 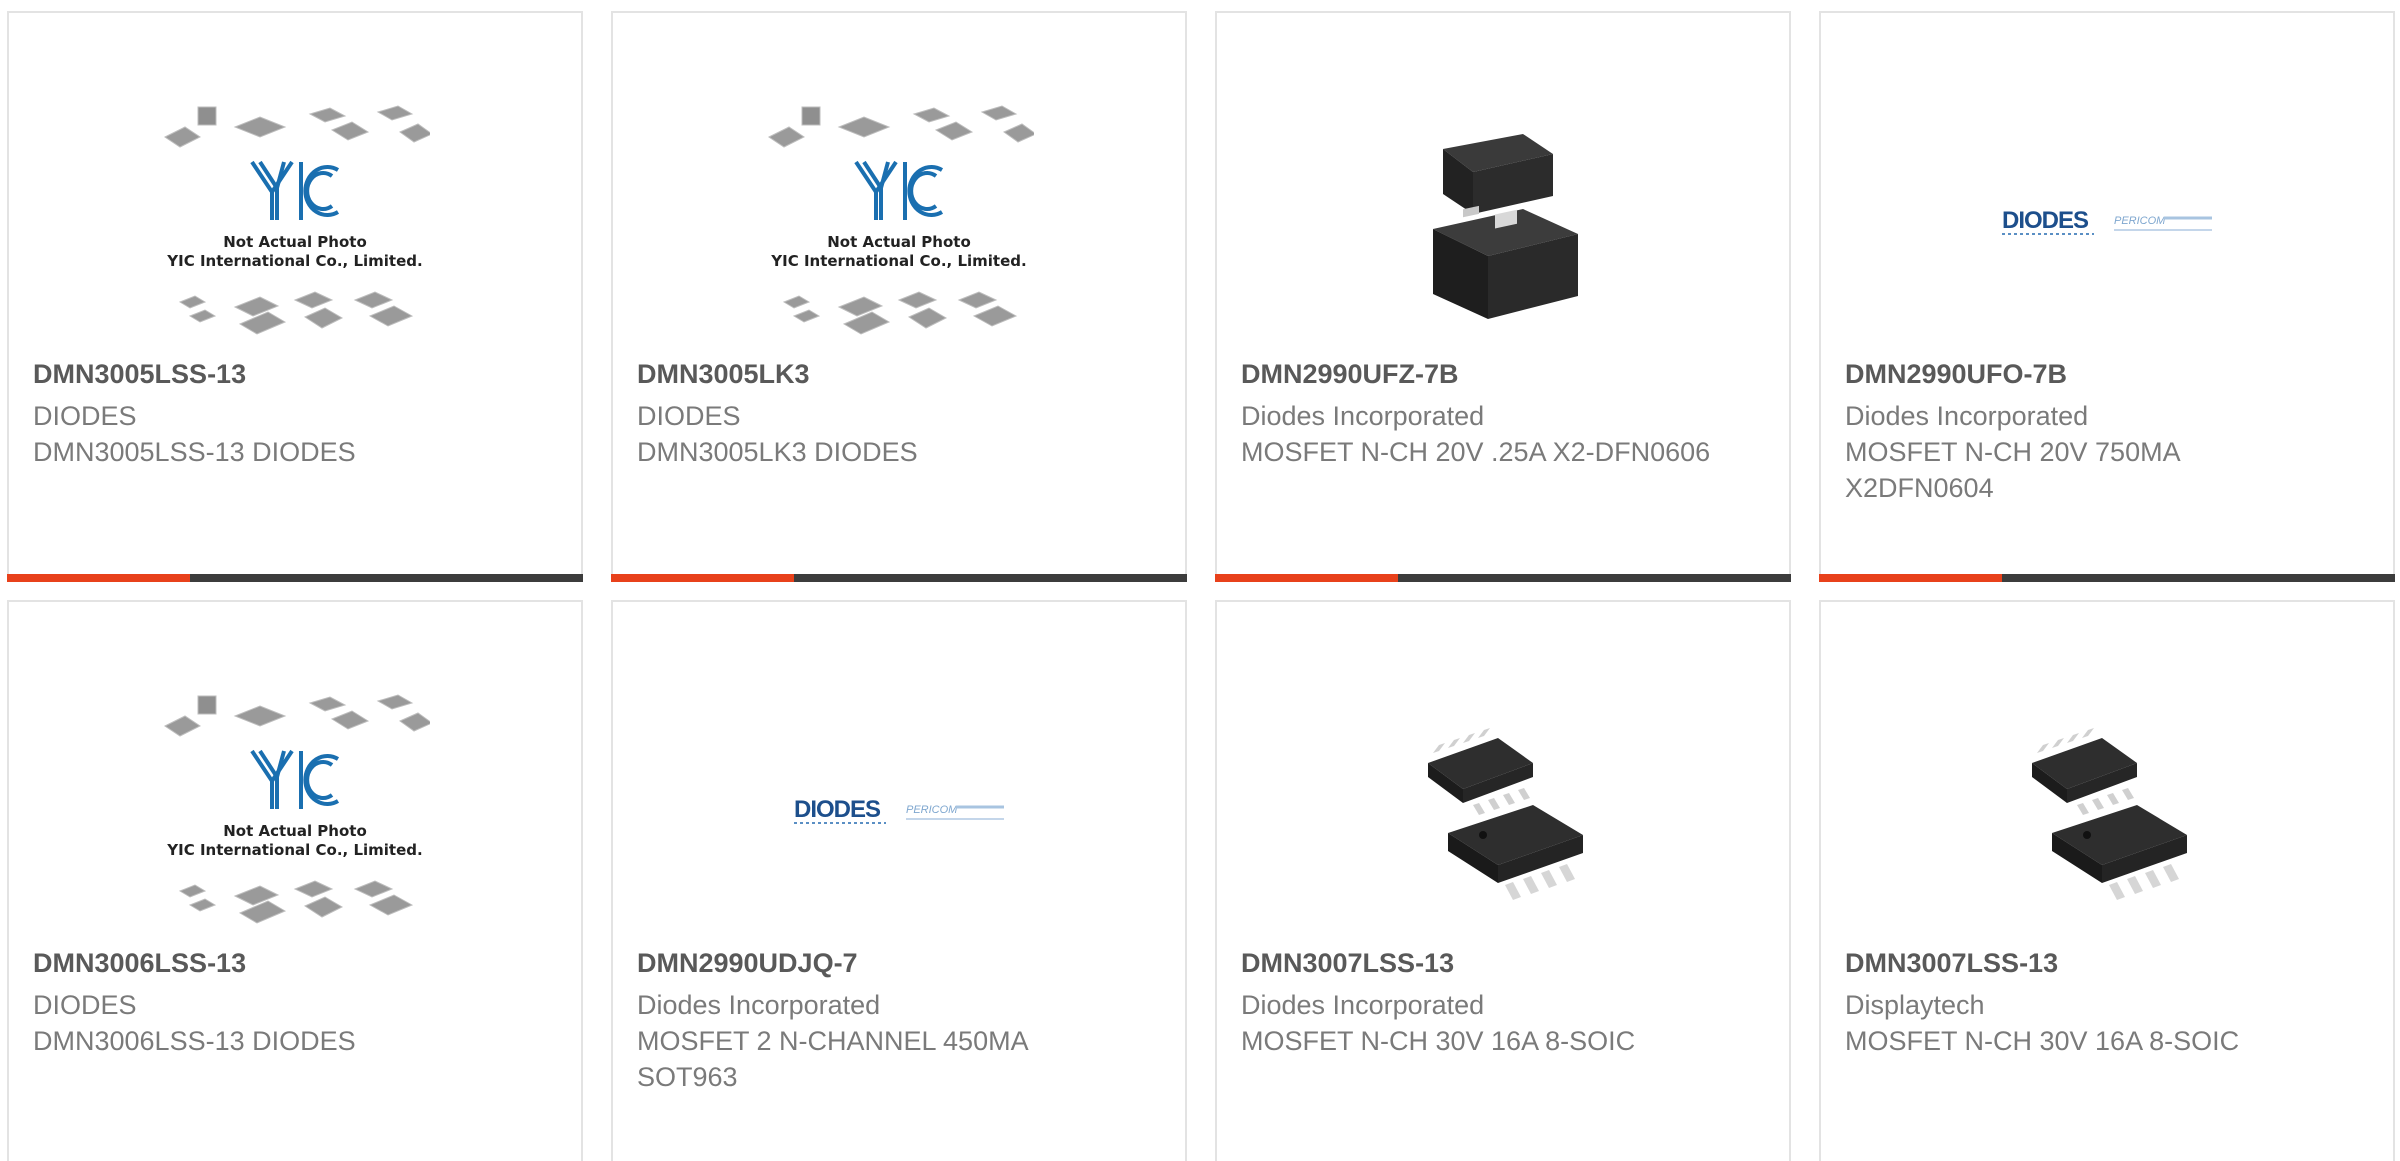 I want to click on description: MOSFET N-CH 20V 750MA X2DFN0604, so click(x=2012, y=470).